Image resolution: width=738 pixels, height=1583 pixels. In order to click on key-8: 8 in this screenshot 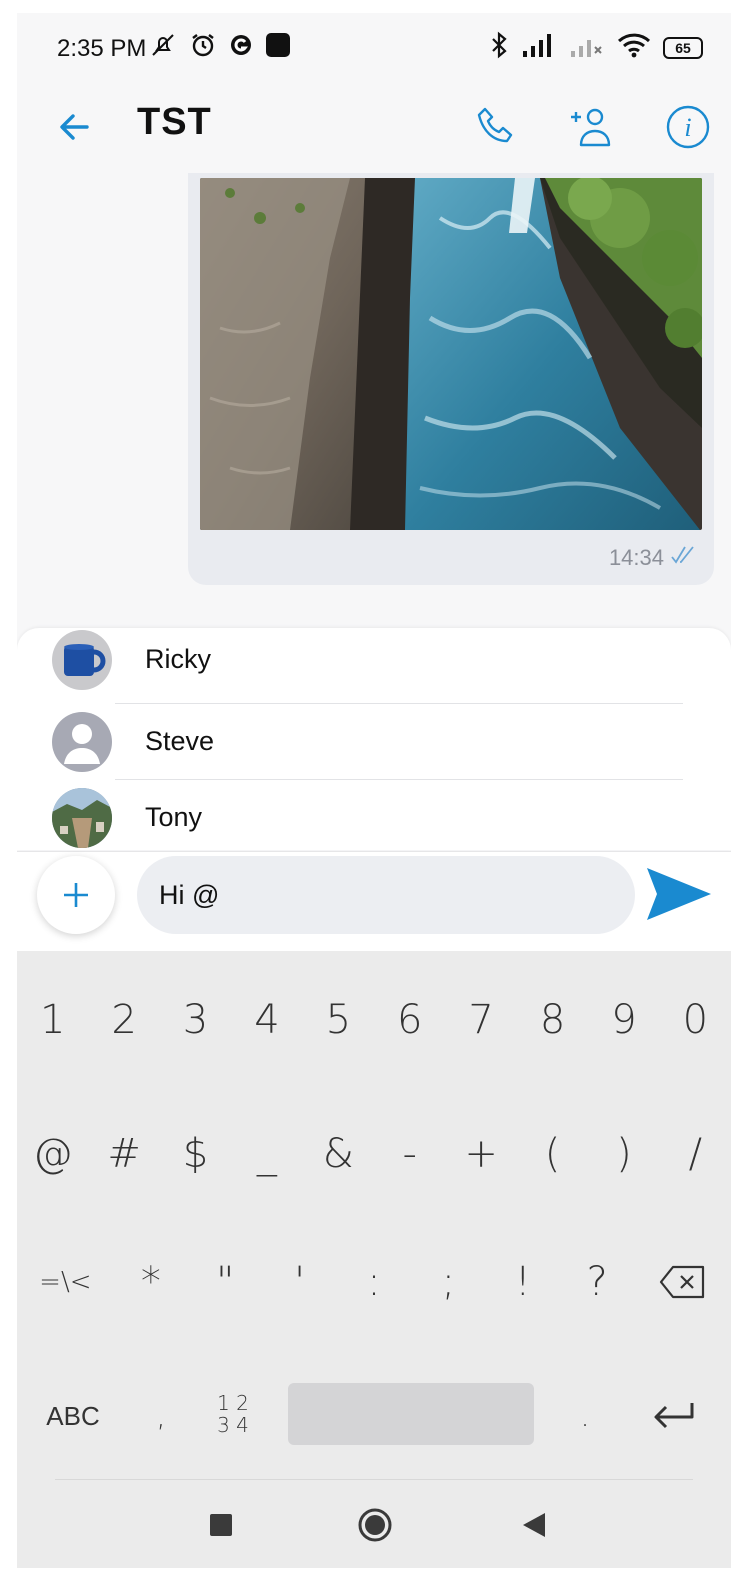, I will do `click(552, 1020)`.